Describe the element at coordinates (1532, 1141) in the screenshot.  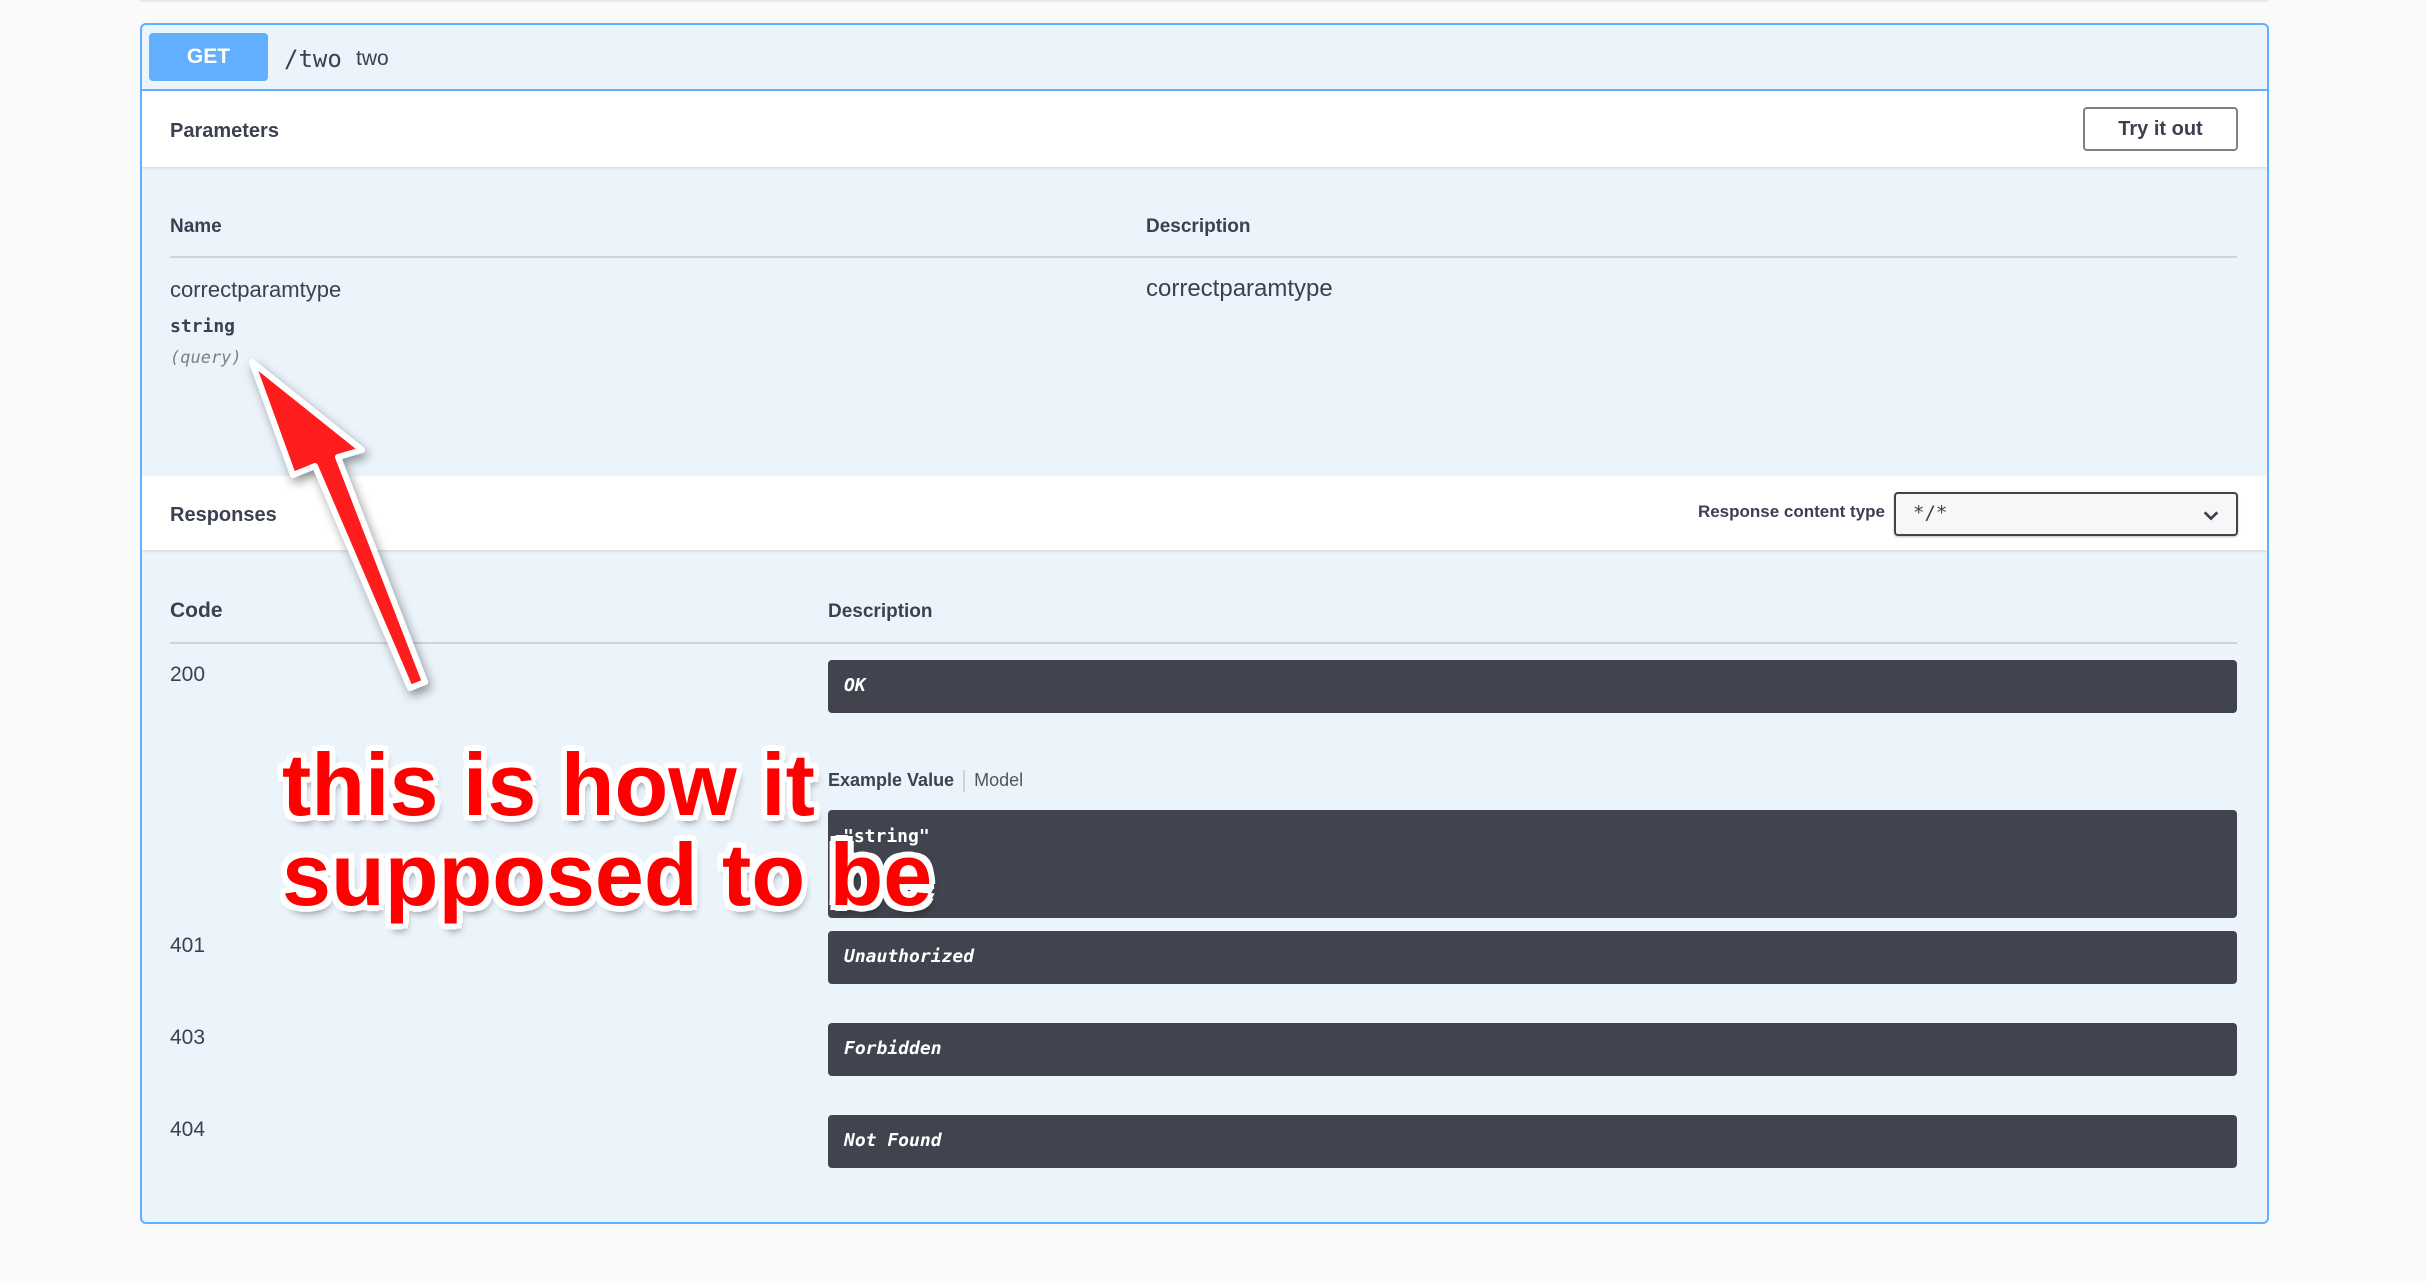
I see `response-description-box: Not Found` at that location.